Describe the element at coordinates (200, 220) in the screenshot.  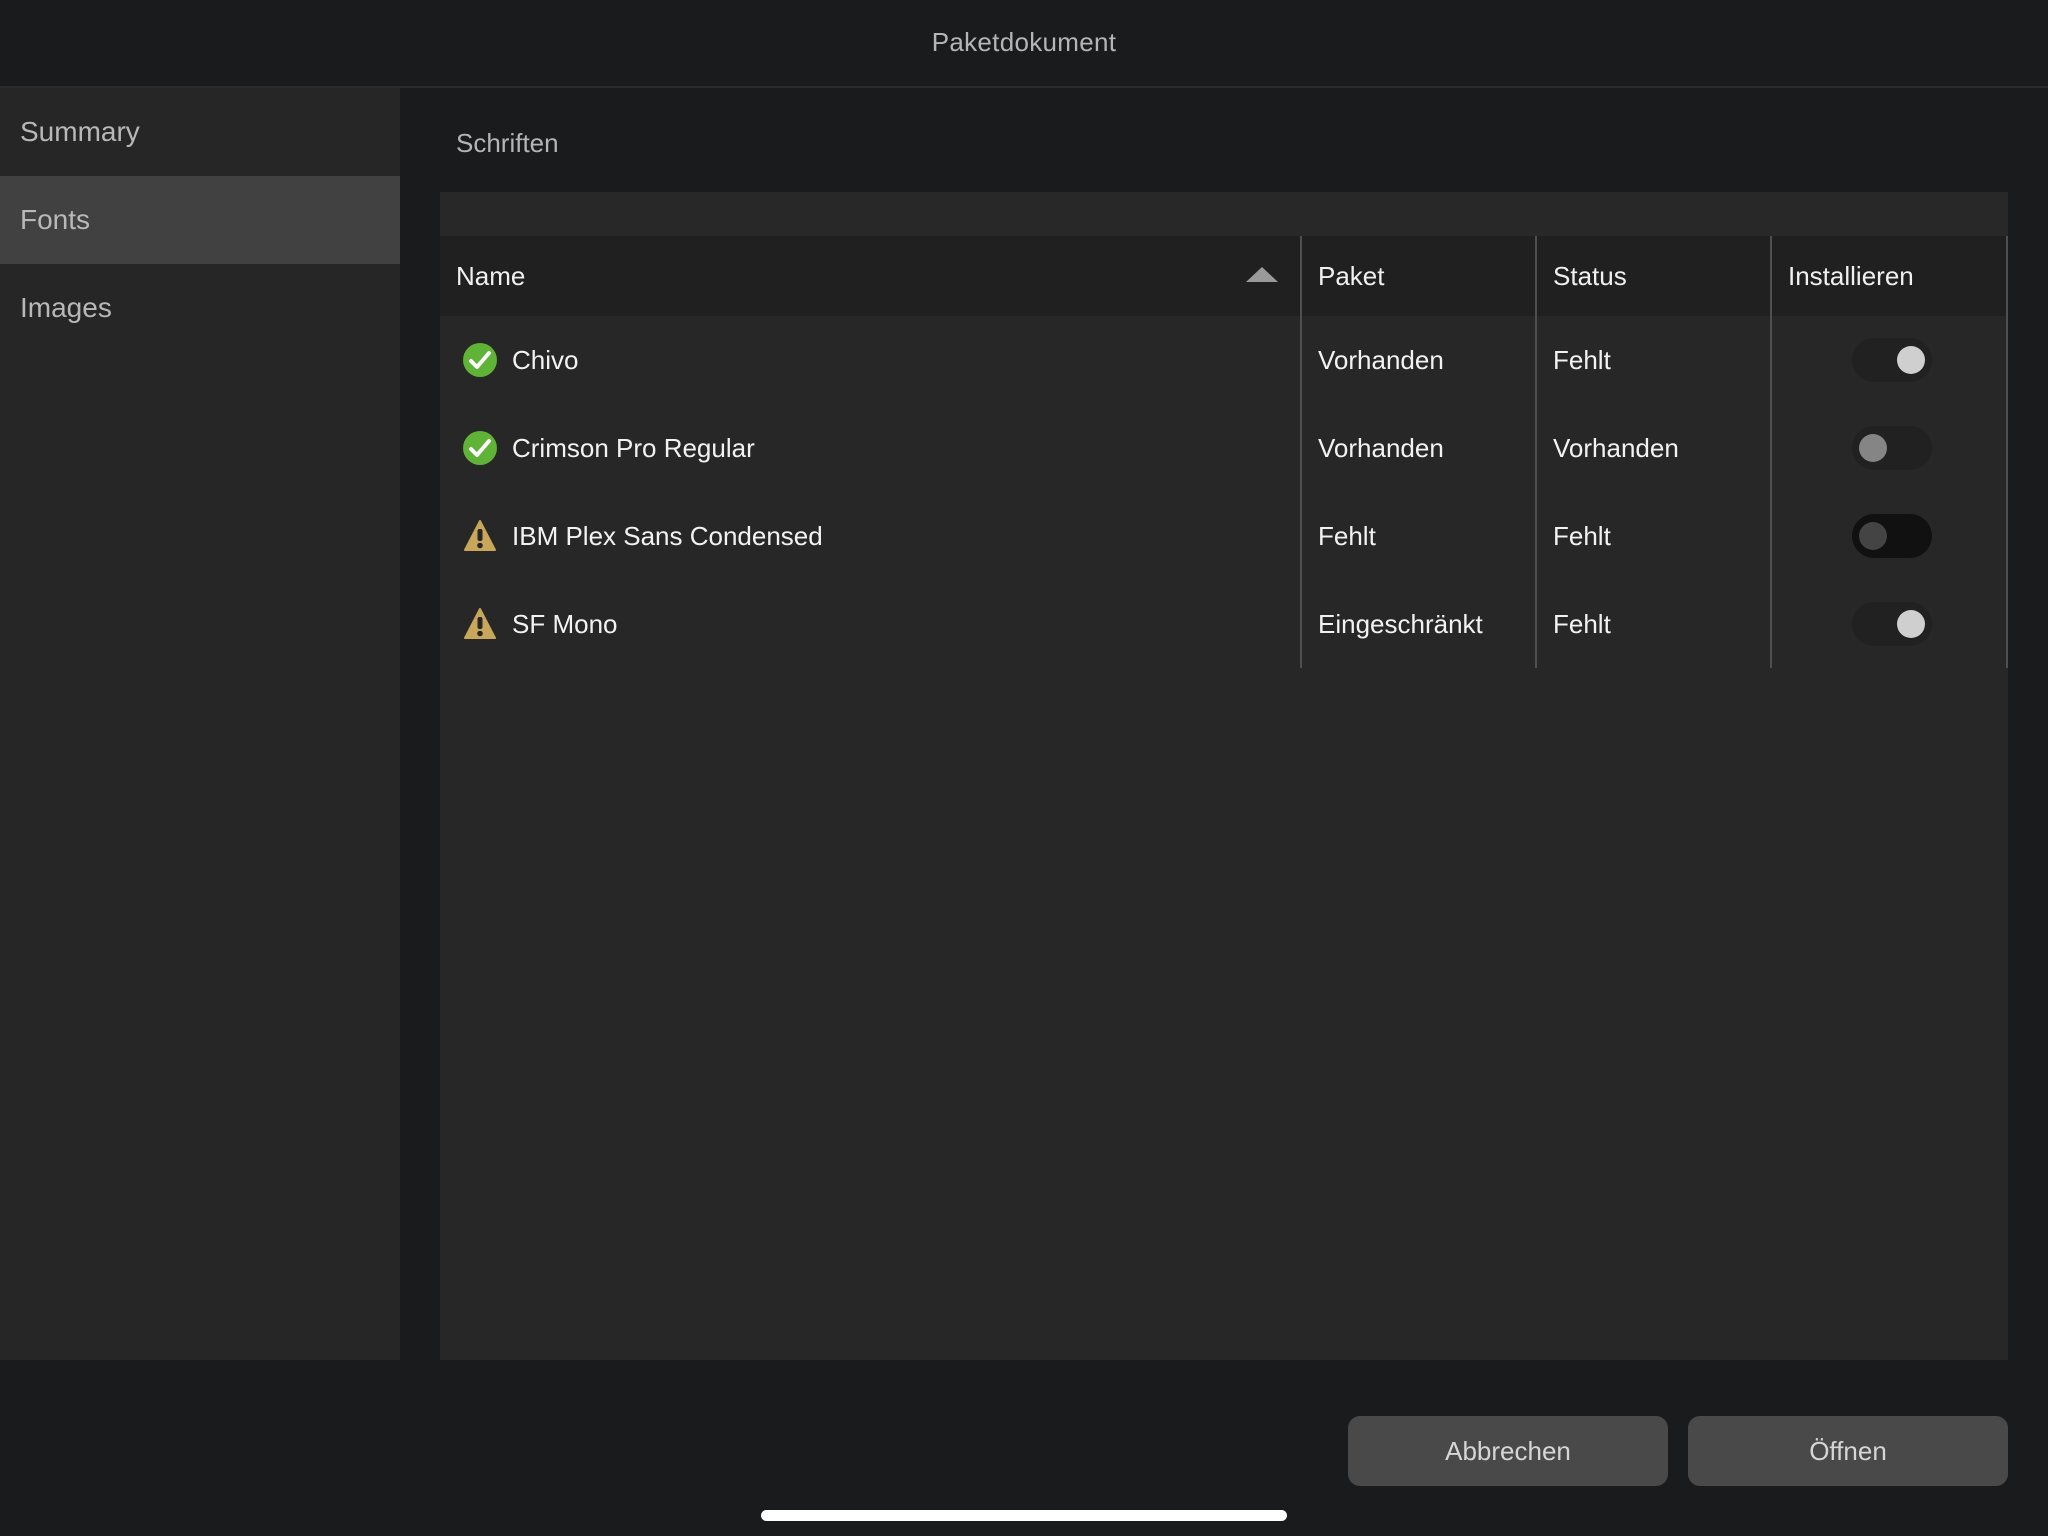
I see `sidebar-item-fonts: Fonts` at that location.